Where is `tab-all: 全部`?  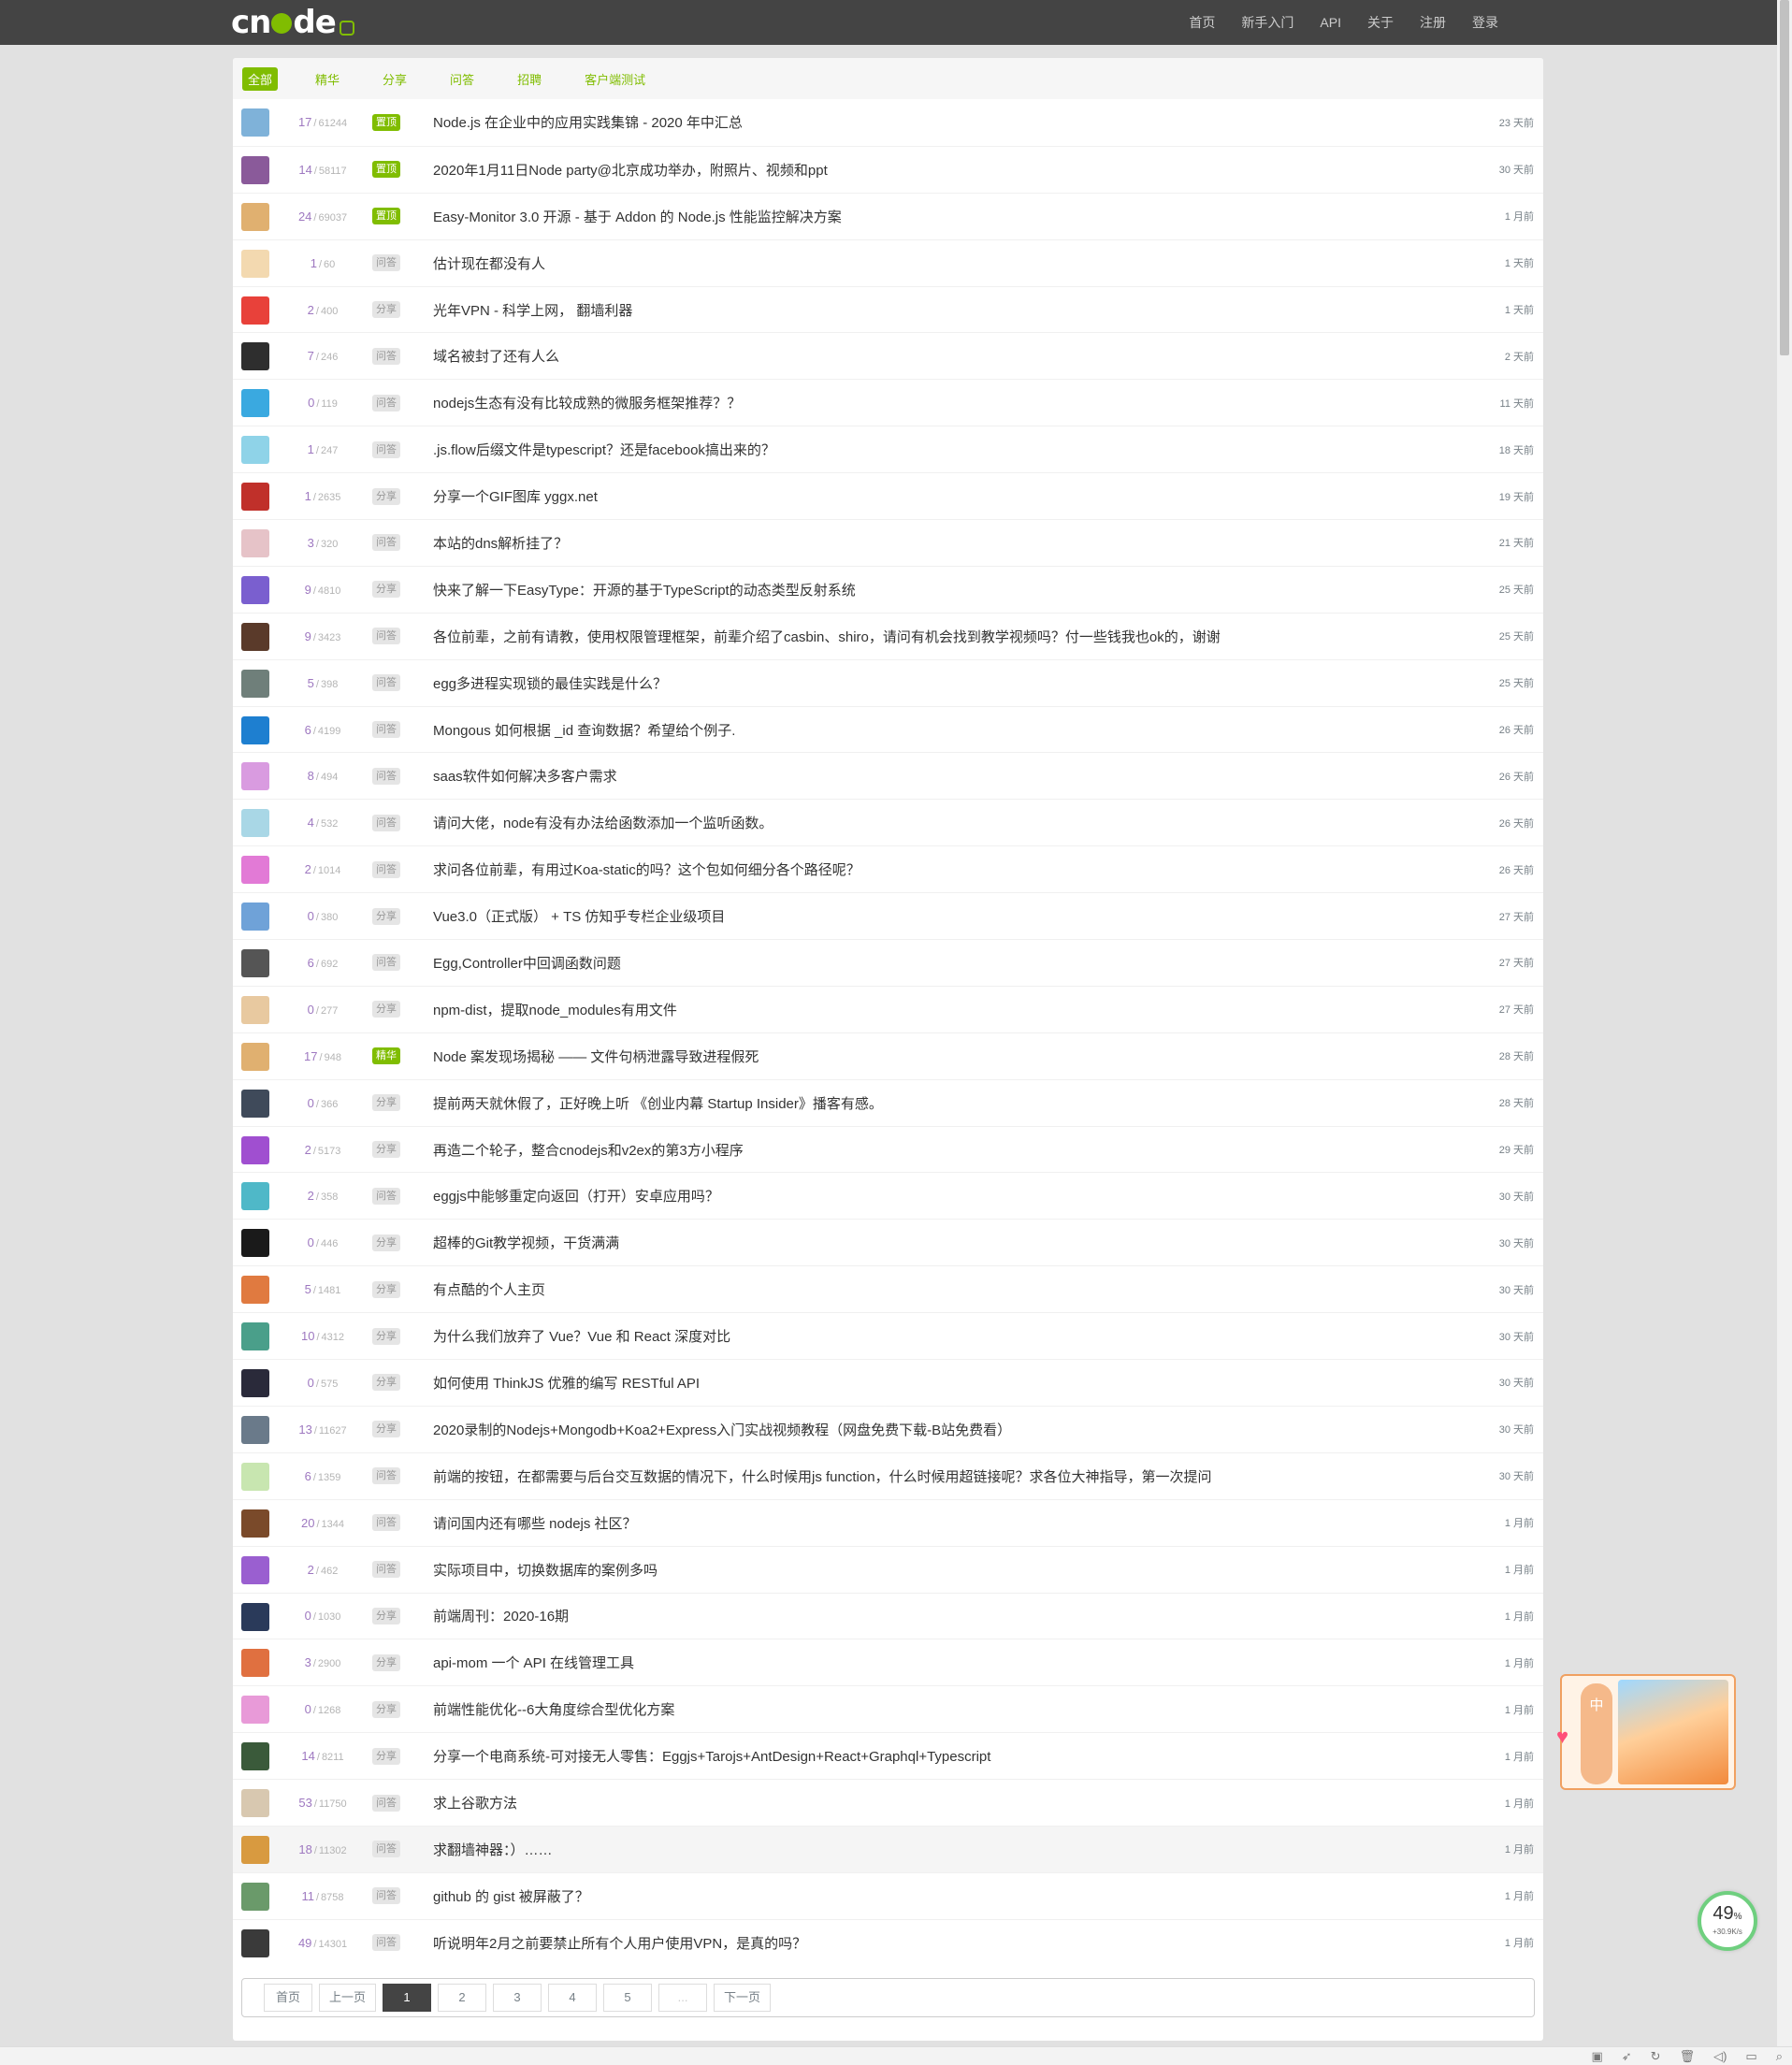
tab-all: 全部 is located at coordinates (260, 78).